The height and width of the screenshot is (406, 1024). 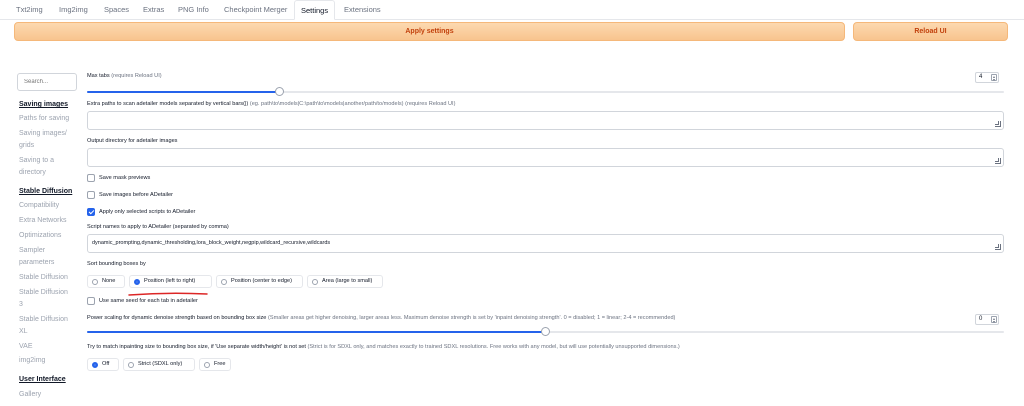 I want to click on save-mask-previews-label: Save mask previews, so click(x=125, y=178).